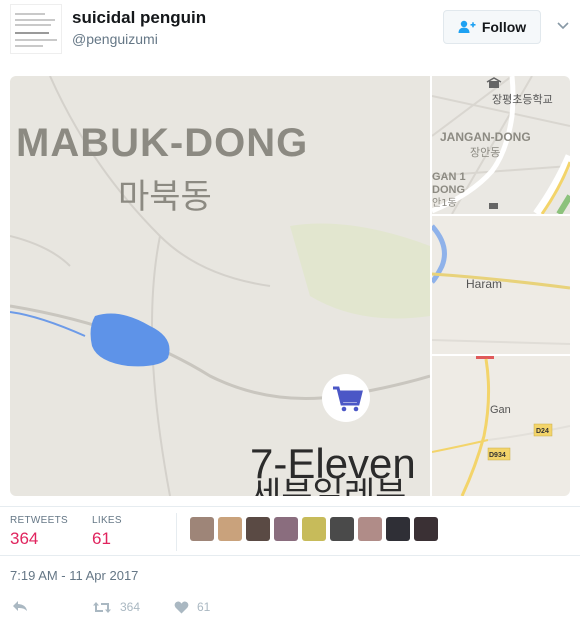 The height and width of the screenshot is (620, 580). Describe the element at coordinates (485, 152) in the screenshot. I see `map-district-label-ko: 장안동` at that location.